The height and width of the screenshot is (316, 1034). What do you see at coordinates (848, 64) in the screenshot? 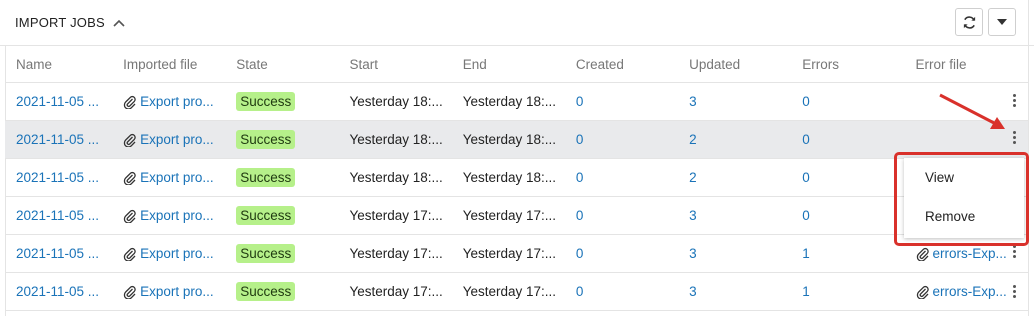
I see `column-header-errors: Errors` at bounding box center [848, 64].